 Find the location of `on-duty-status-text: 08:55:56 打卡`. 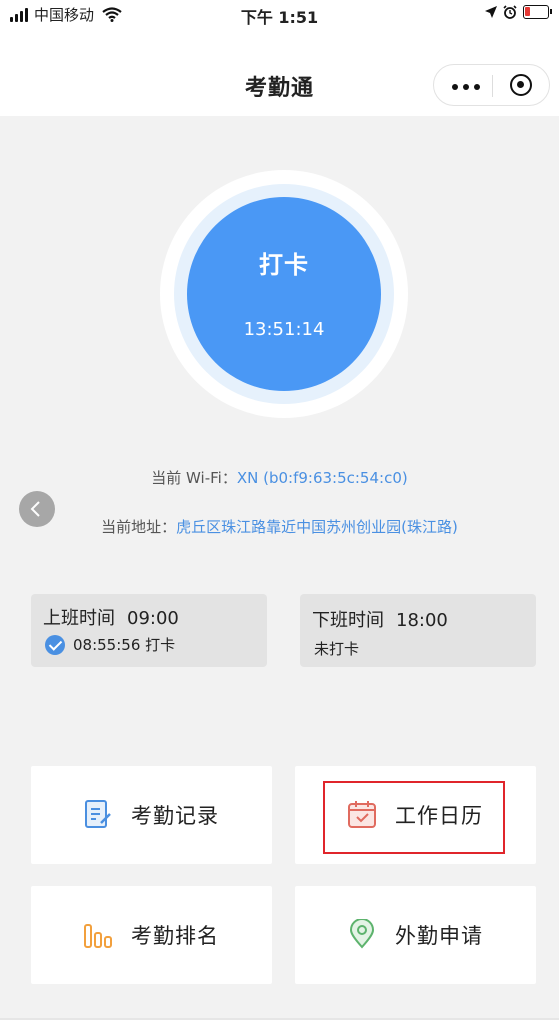

on-duty-status-text: 08:55:56 打卡 is located at coordinates (124, 645).